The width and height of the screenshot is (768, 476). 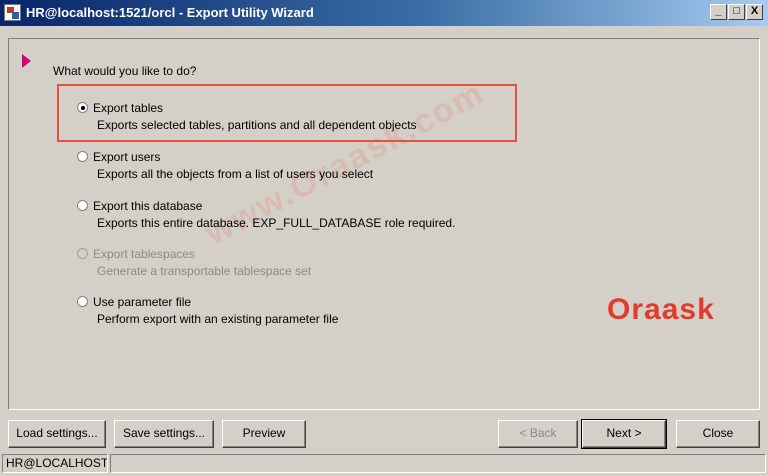 I want to click on app-icon, so click(x=12, y=12).